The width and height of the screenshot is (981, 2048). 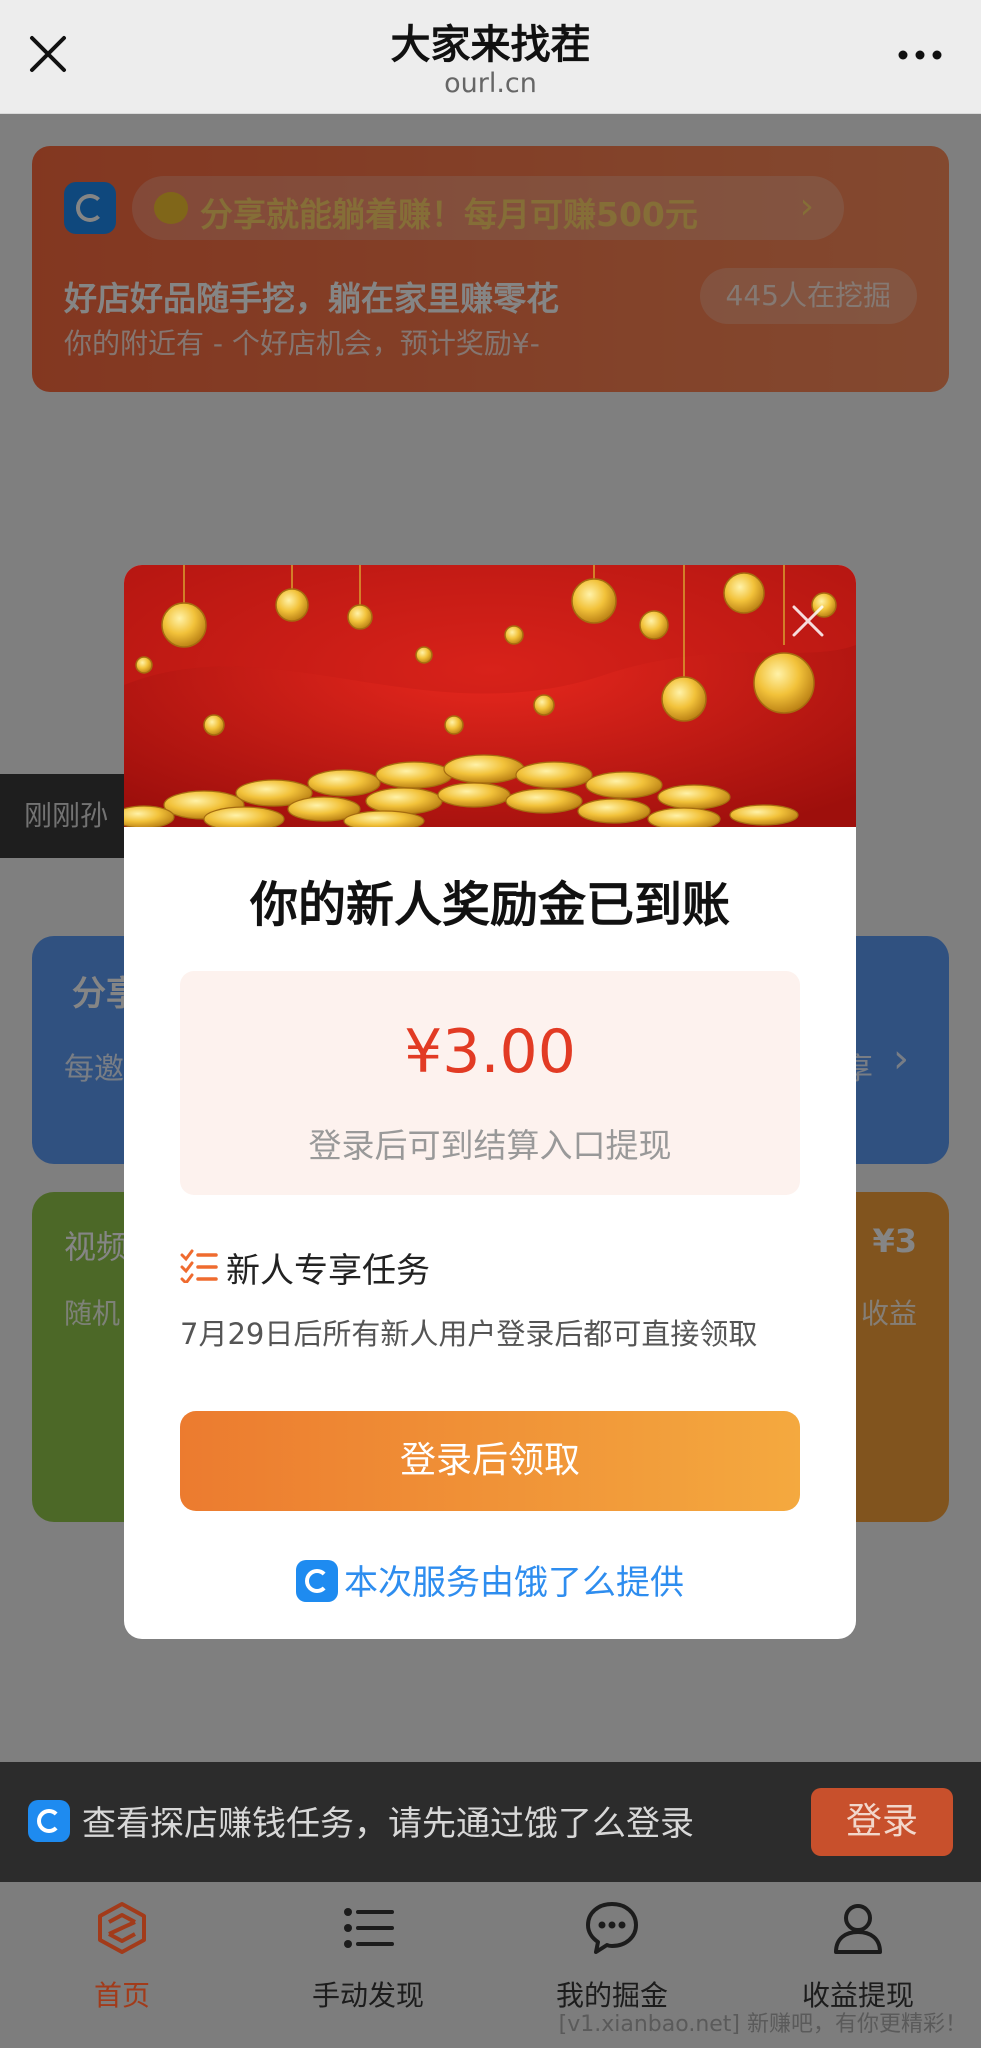 What do you see at coordinates (490, 83) in the screenshot?
I see `page-url: ourl.cn` at bounding box center [490, 83].